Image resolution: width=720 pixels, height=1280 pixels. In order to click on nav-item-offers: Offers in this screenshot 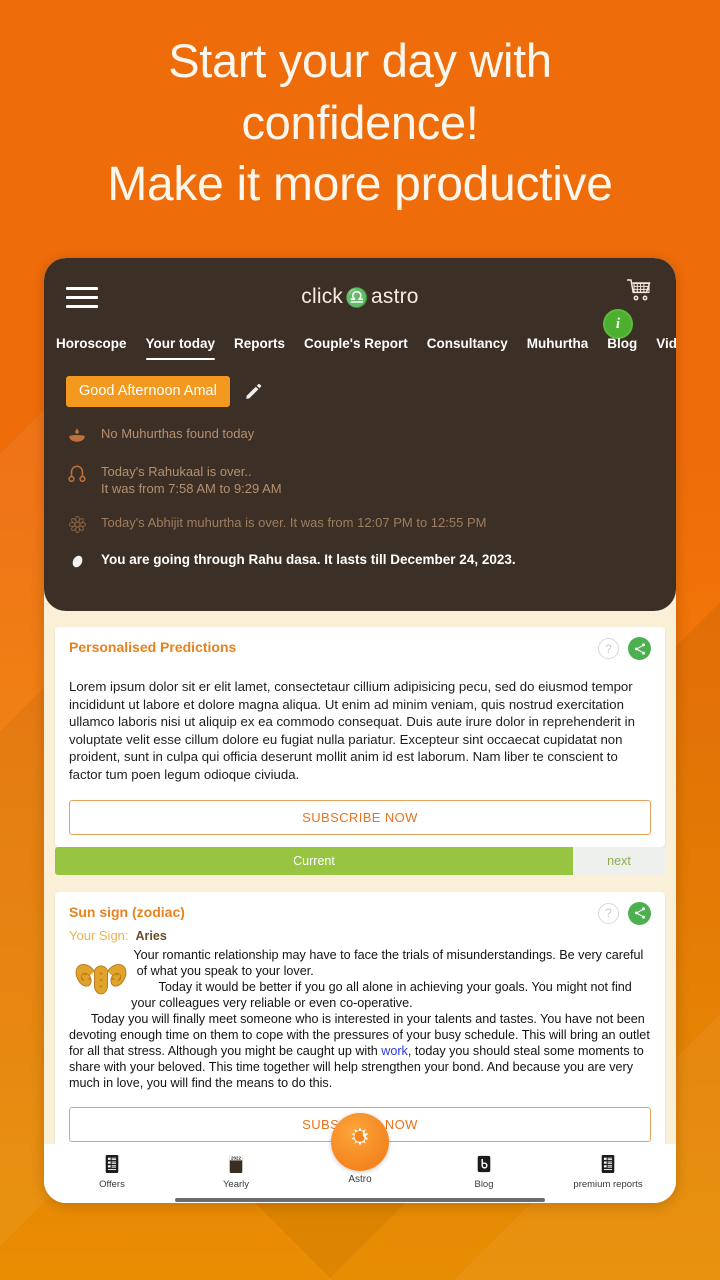, I will do `click(112, 1171)`.